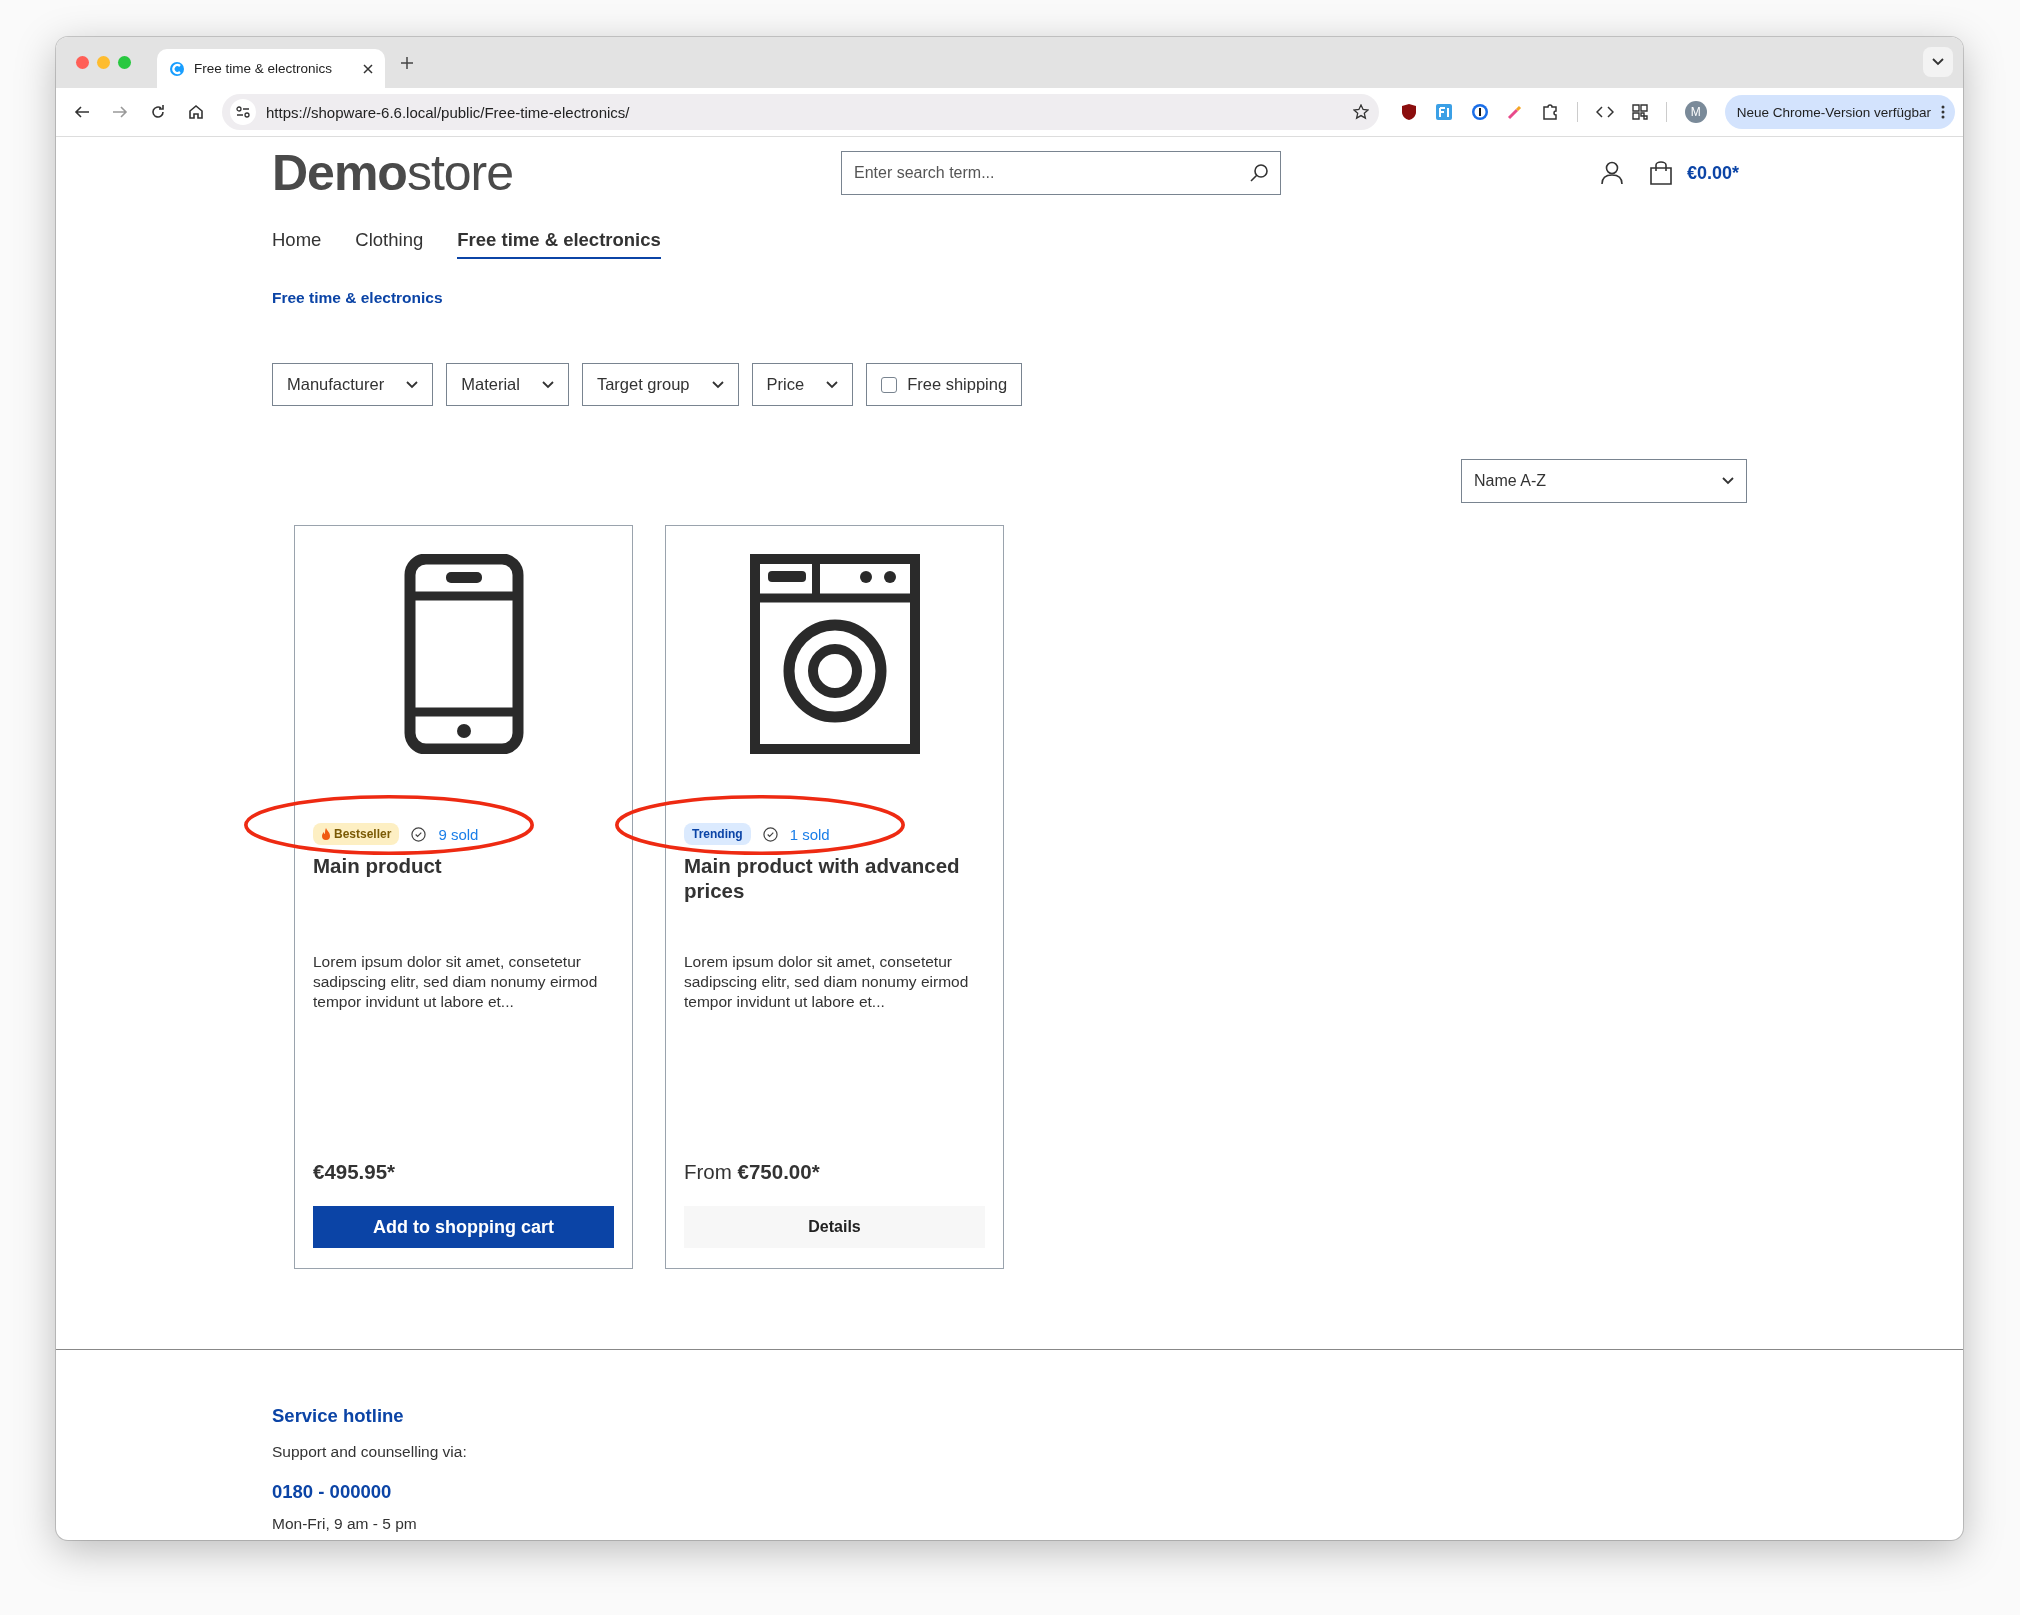 The width and height of the screenshot is (2020, 1615). I want to click on plus-icon, so click(407, 63).